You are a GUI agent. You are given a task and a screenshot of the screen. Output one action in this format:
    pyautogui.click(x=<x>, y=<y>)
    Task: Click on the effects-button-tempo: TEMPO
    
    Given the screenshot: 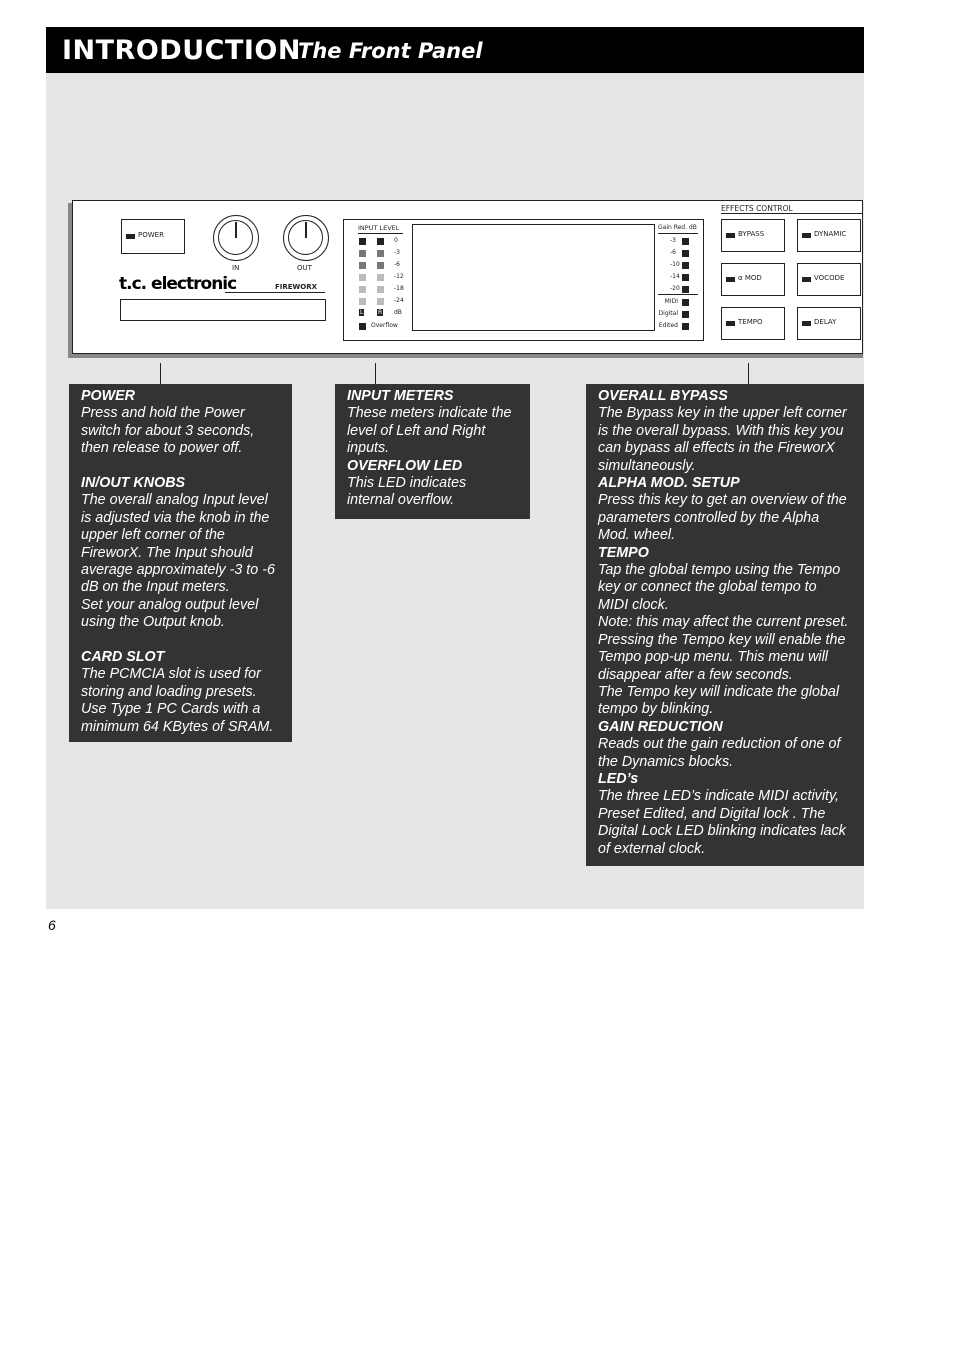 What is the action you would take?
    pyautogui.click(x=753, y=323)
    